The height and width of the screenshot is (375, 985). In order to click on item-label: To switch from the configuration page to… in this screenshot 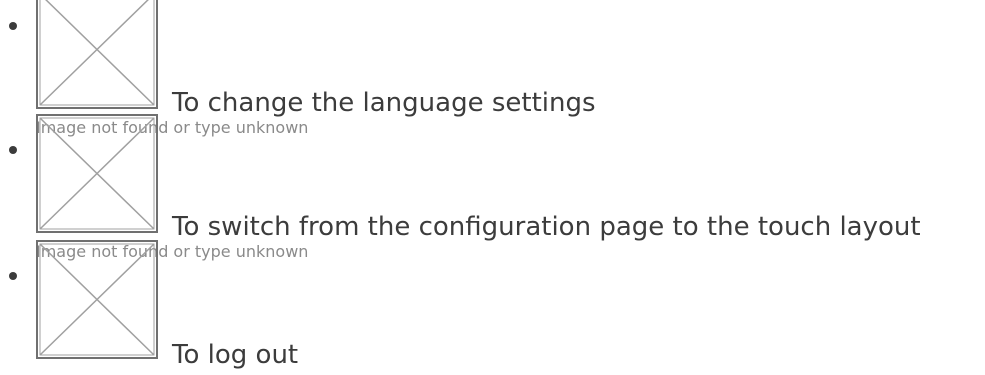, I will do `click(546, 227)`.